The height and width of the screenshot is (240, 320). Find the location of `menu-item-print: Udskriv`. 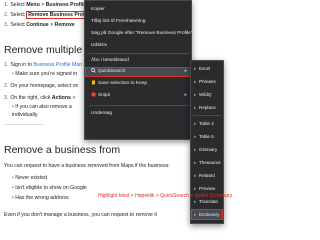

menu-item-print: Udskriv is located at coordinates (138, 46).